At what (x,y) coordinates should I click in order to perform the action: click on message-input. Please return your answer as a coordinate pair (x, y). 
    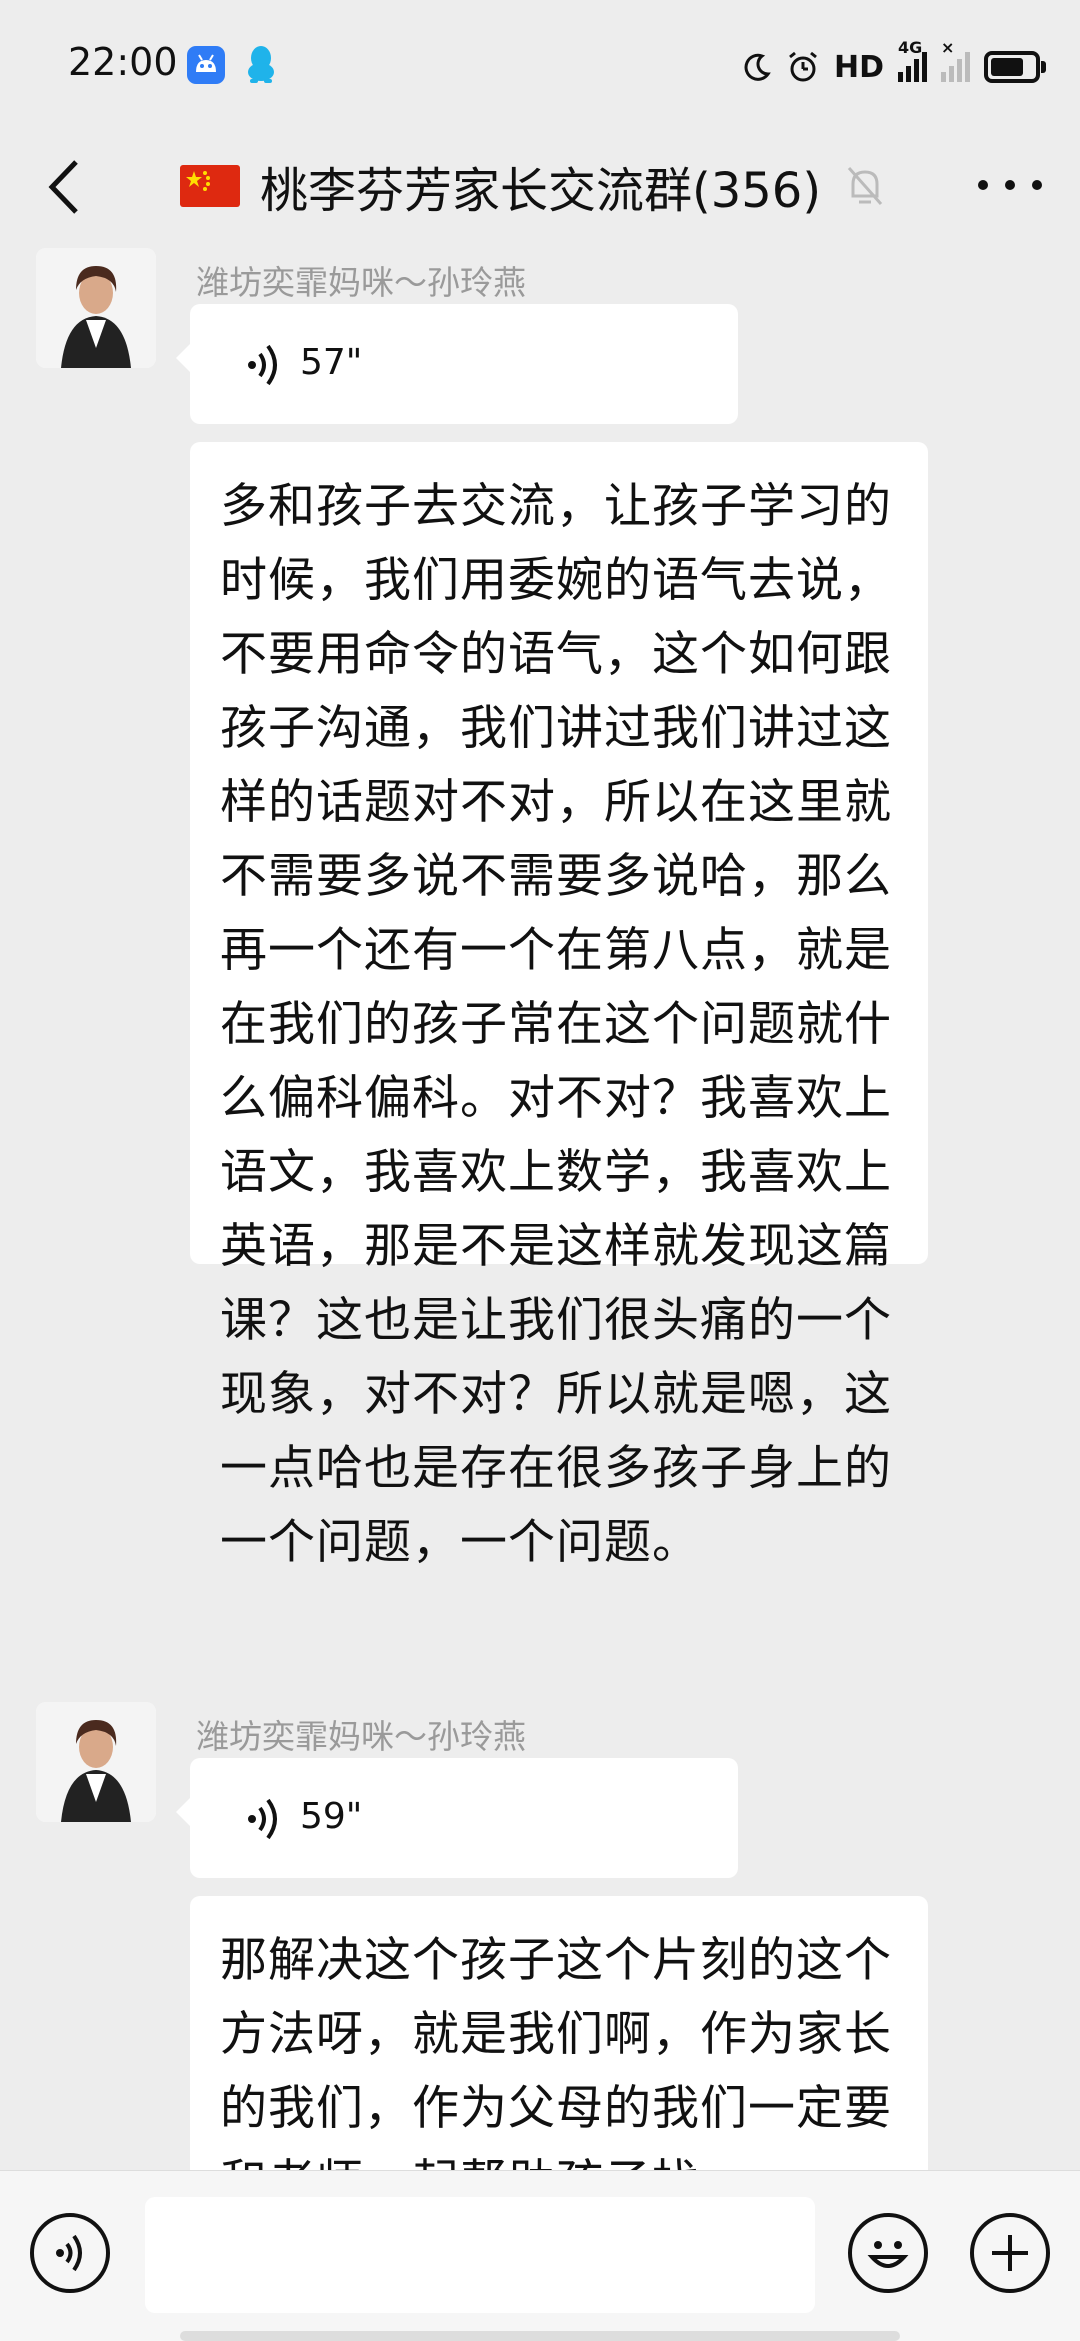
    Looking at the image, I should click on (480, 2255).